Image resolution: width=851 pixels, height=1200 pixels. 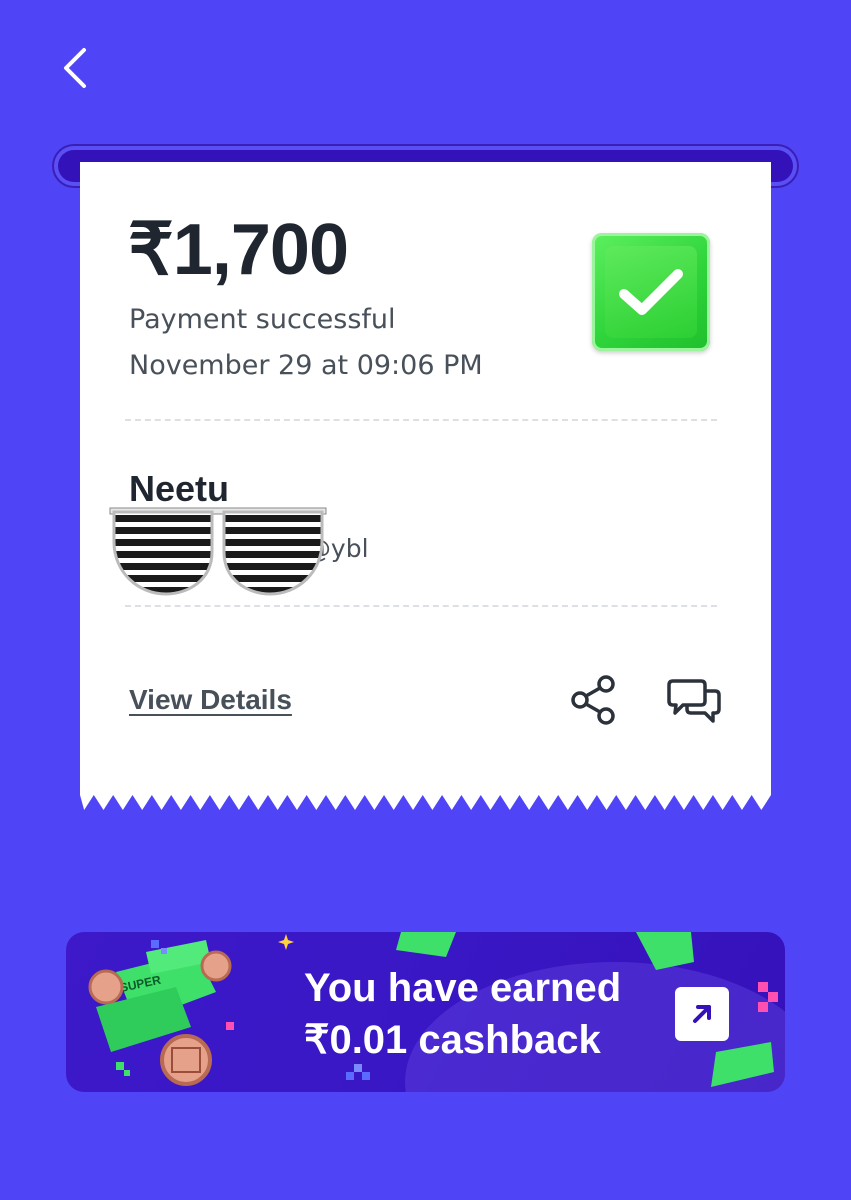 I want to click on success-badge, so click(x=651, y=292).